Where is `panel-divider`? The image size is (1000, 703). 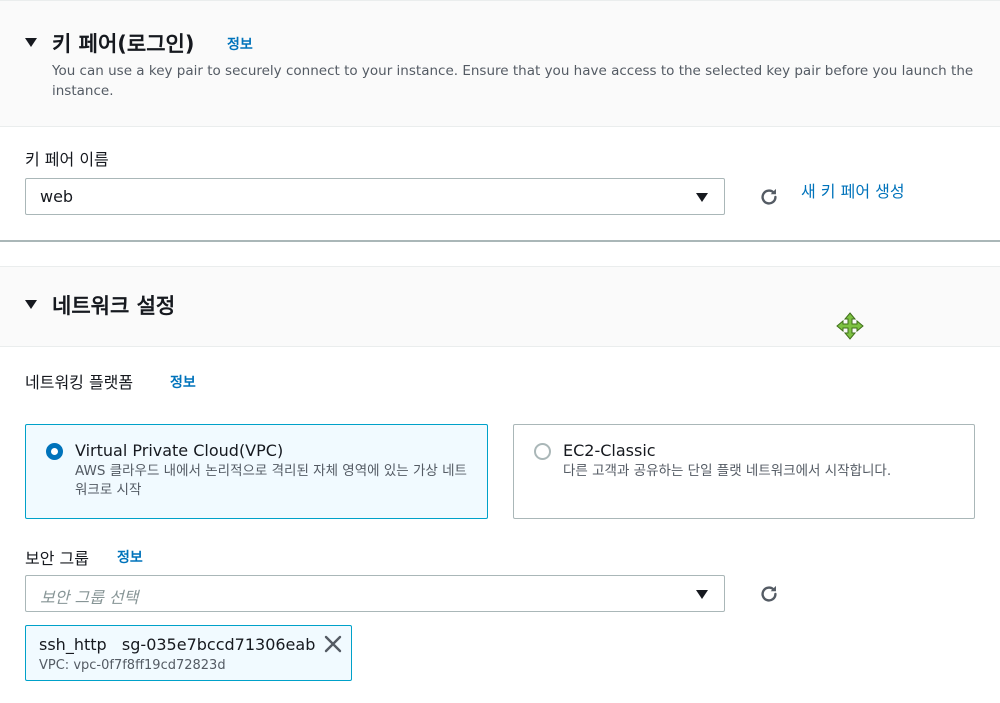
panel-divider is located at coordinates (500, 241).